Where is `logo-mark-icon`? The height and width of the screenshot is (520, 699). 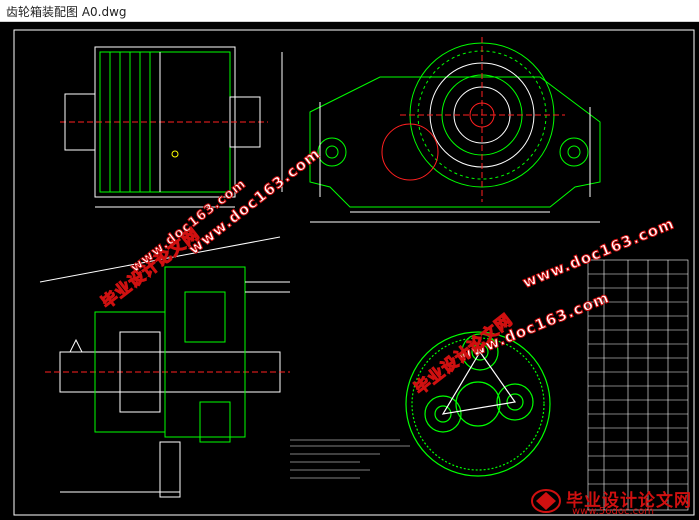
logo-mark-icon is located at coordinates (546, 501).